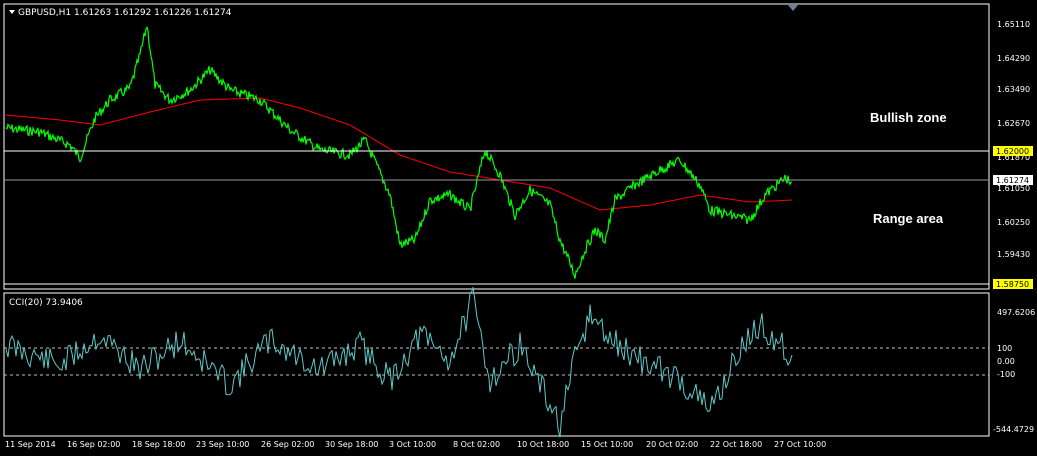 This screenshot has height=456, width=1037. What do you see at coordinates (1012, 151) in the screenshot?
I see `level-tag-upper-text: 1.62000` at bounding box center [1012, 151].